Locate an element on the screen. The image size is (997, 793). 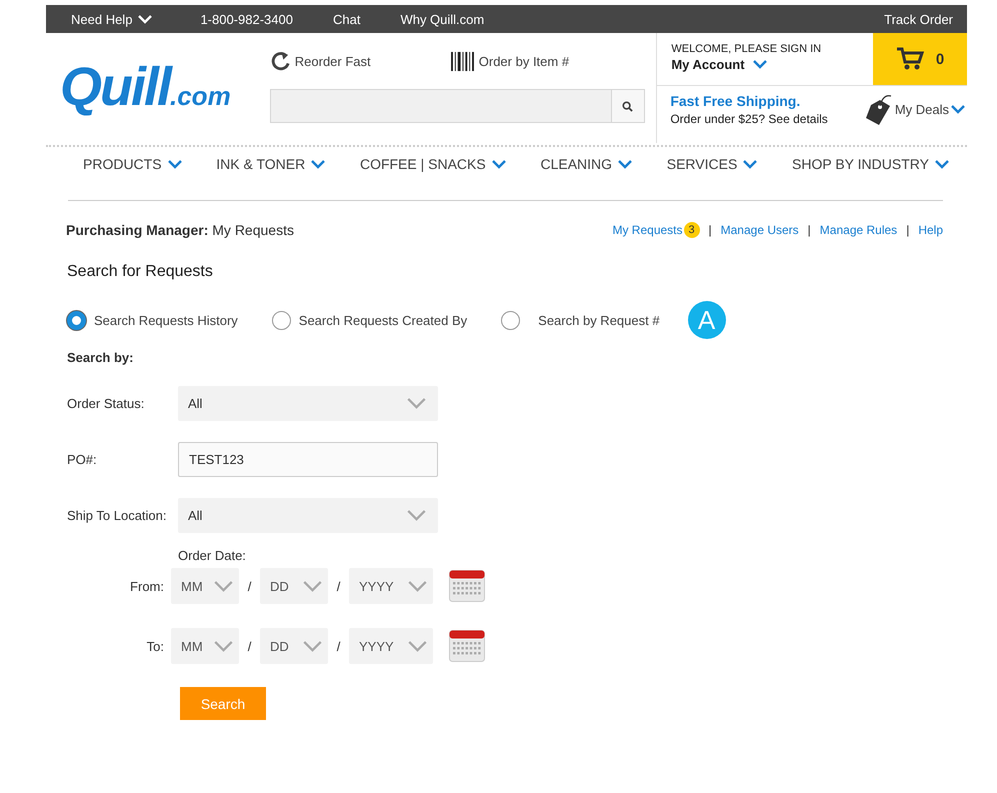
section-subheading: Search by: is located at coordinates (100, 357).